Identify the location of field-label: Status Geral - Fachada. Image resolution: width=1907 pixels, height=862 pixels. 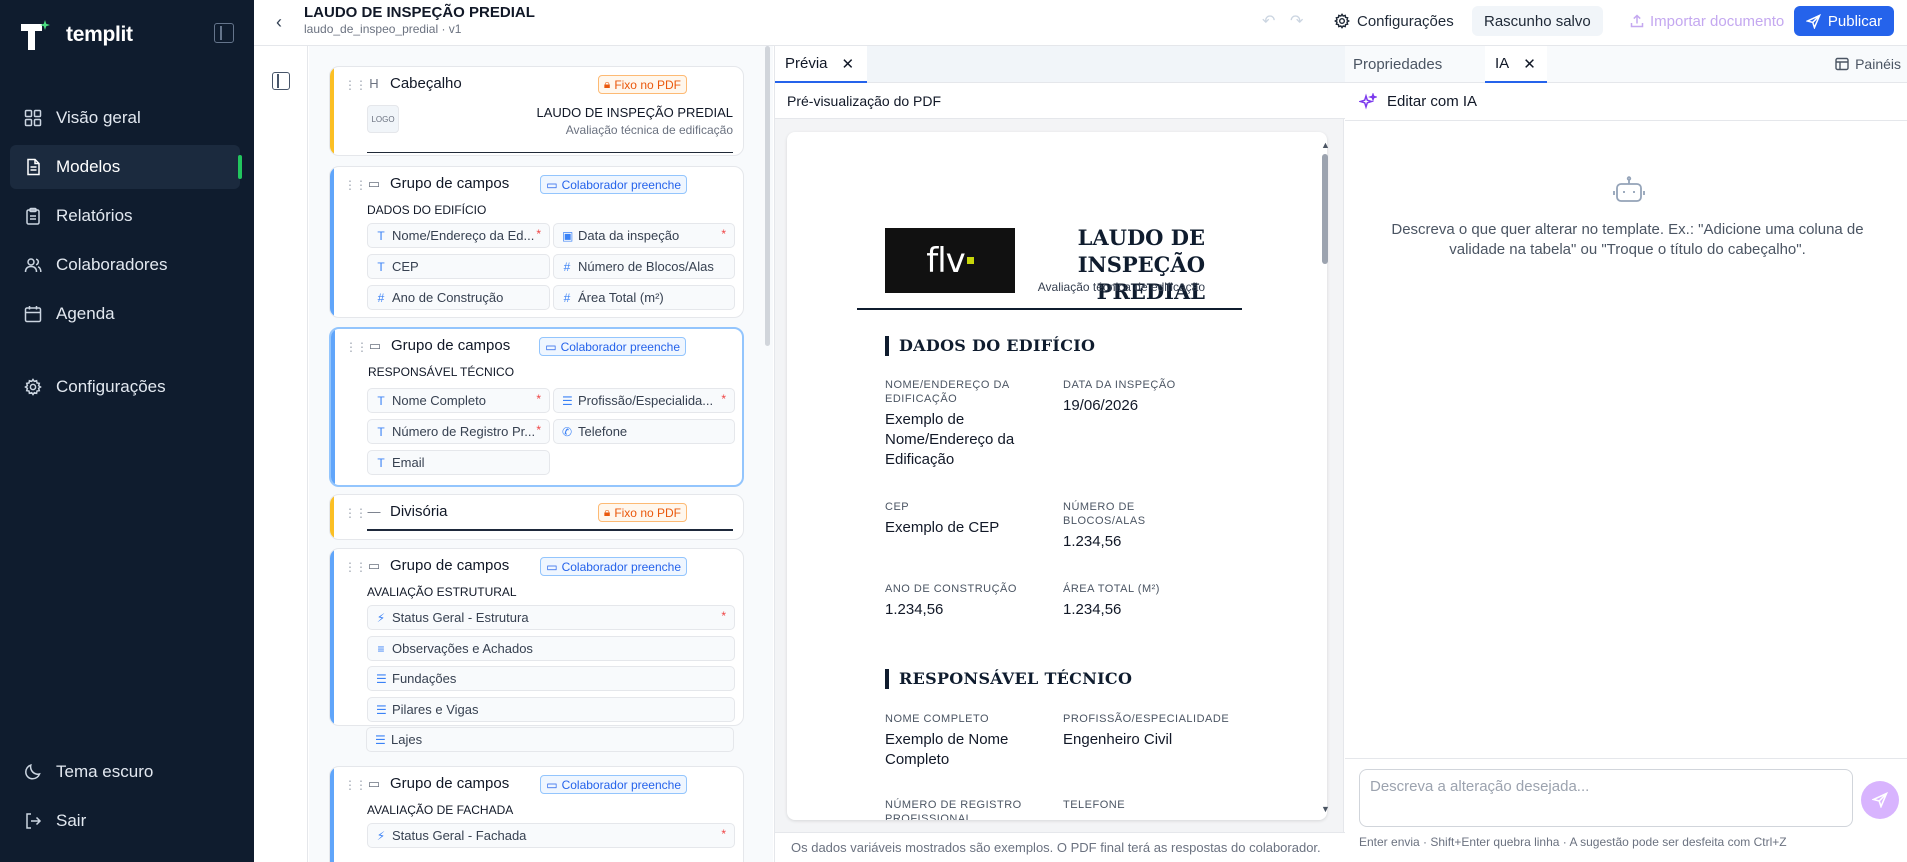
(459, 835).